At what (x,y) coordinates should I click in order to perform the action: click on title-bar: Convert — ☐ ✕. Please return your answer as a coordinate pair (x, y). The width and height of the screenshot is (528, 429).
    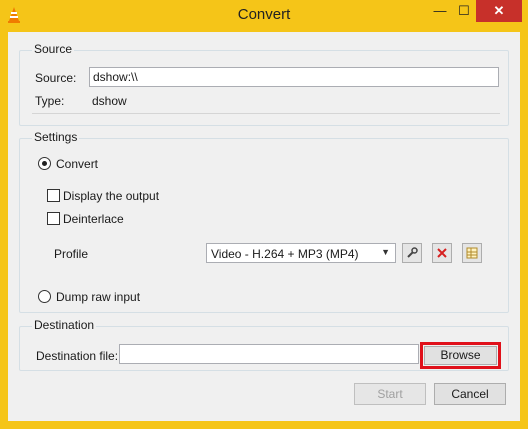
    Looking at the image, I should click on (264, 16).